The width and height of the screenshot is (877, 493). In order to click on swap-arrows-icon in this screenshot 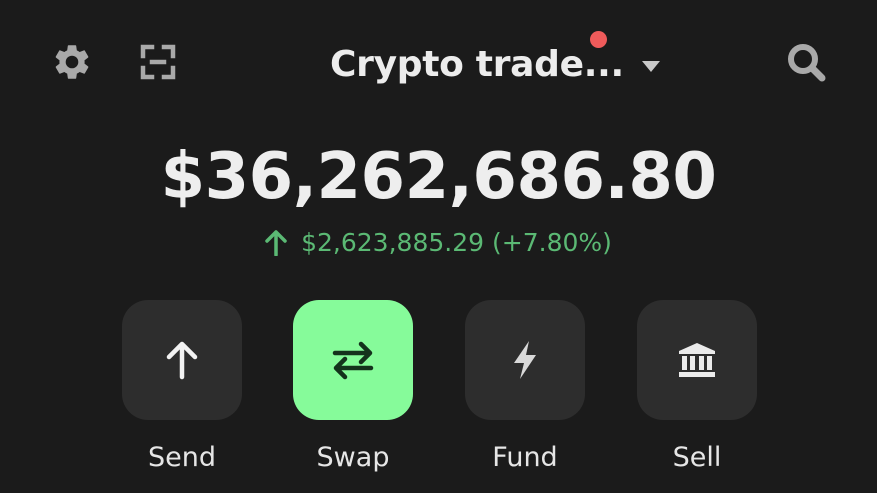, I will do `click(353, 360)`.